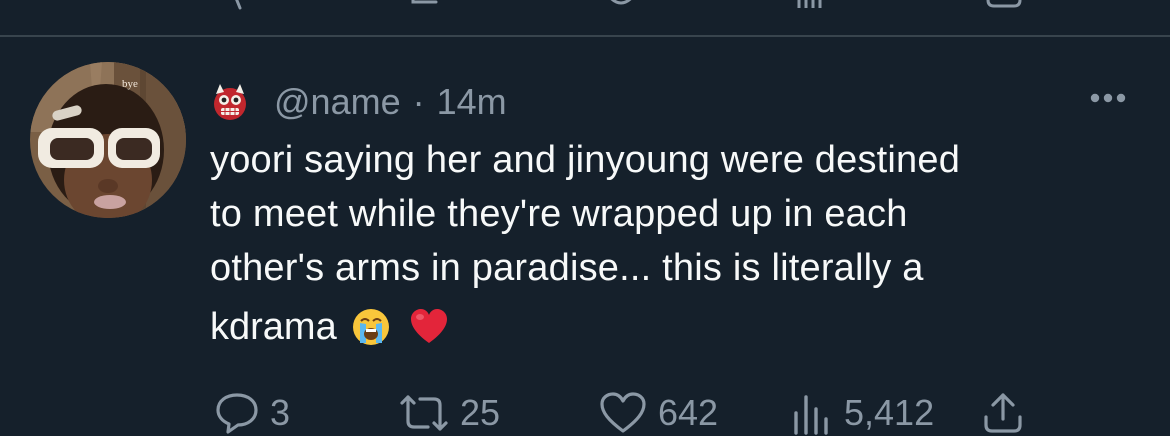 The image size is (1170, 436). What do you see at coordinates (585, 413) in the screenshot?
I see `tweet-actions: 3 25 642 5,412` at bounding box center [585, 413].